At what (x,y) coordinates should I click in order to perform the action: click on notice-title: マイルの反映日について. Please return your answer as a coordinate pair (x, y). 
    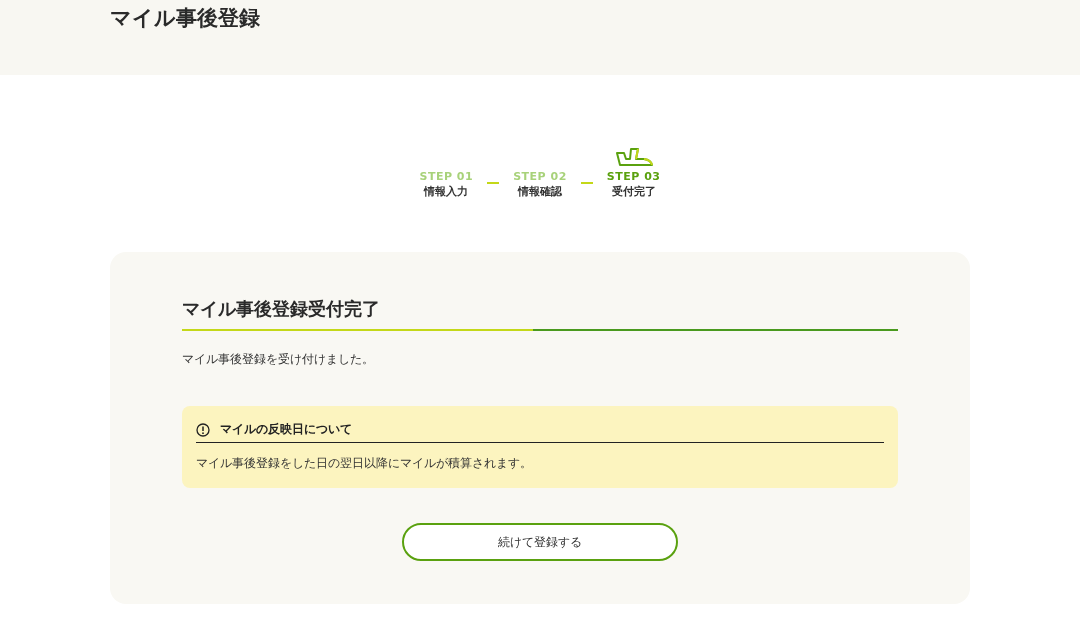
    Looking at the image, I should click on (286, 429).